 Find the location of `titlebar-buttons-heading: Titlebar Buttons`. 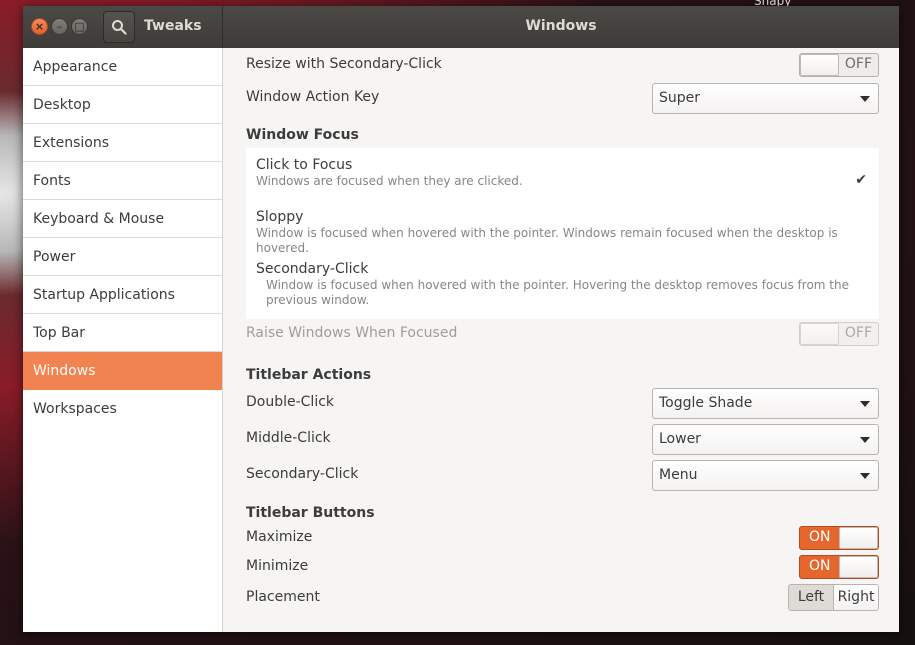

titlebar-buttons-heading: Titlebar Buttons is located at coordinates (310, 513).